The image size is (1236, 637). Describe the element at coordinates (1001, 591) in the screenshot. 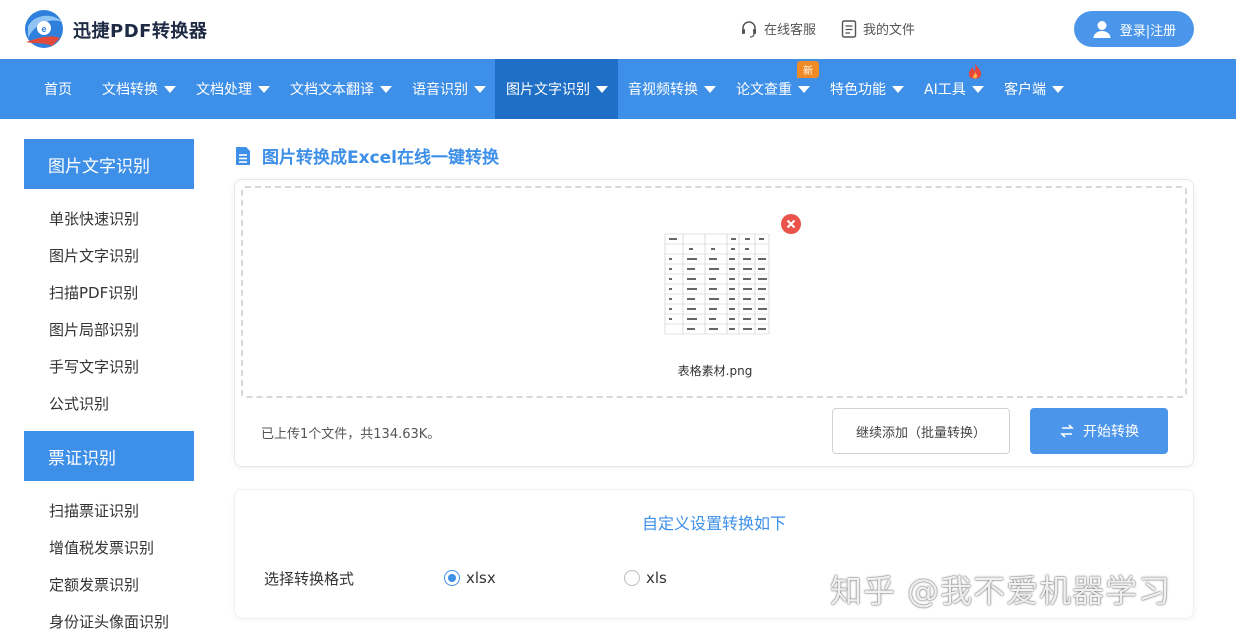

I see `watermark: 知乎 @我不爱机器学习` at that location.